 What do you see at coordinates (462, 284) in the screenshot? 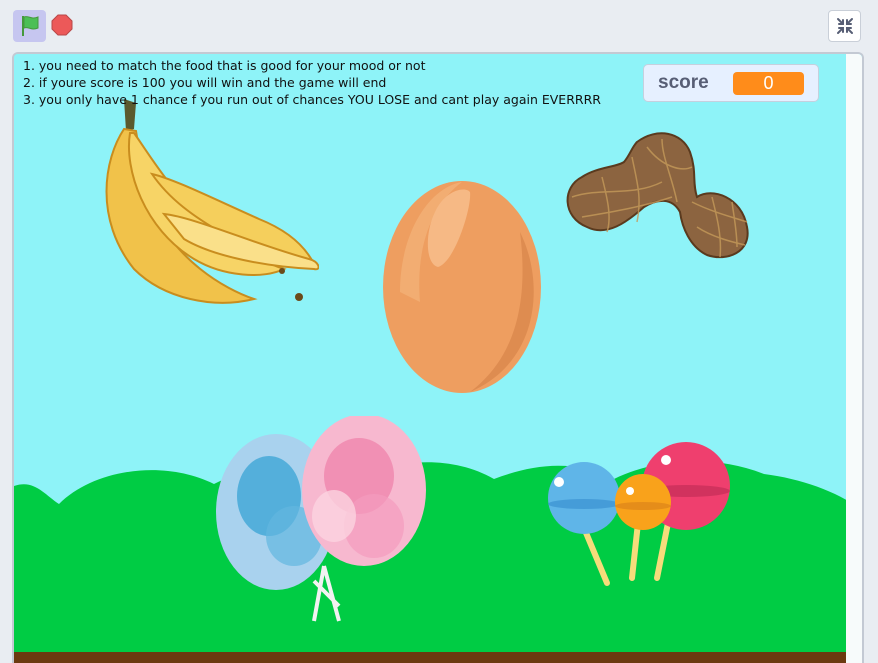
I see `egg-sprite` at bounding box center [462, 284].